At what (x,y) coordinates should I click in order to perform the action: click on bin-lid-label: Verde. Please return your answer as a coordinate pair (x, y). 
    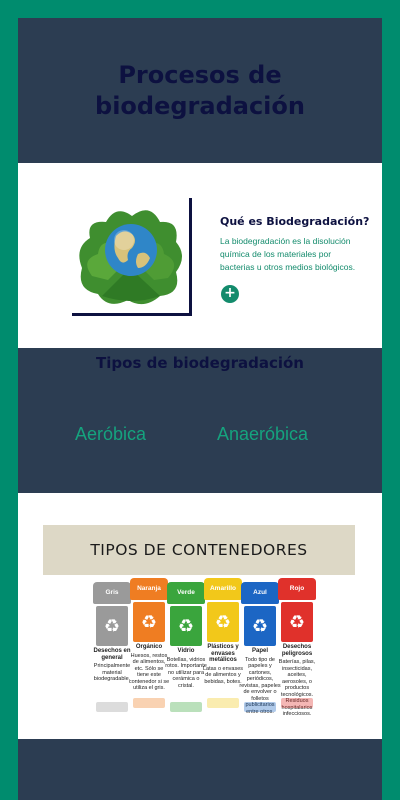
    Looking at the image, I should click on (186, 593).